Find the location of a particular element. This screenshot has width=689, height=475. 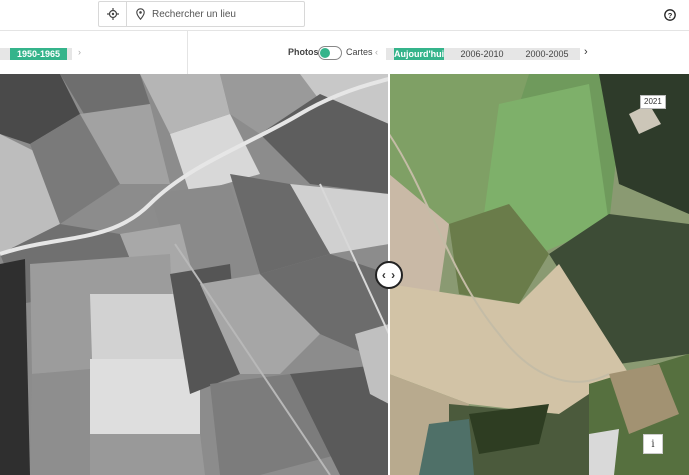

photos-label: Photos is located at coordinates (303, 52).